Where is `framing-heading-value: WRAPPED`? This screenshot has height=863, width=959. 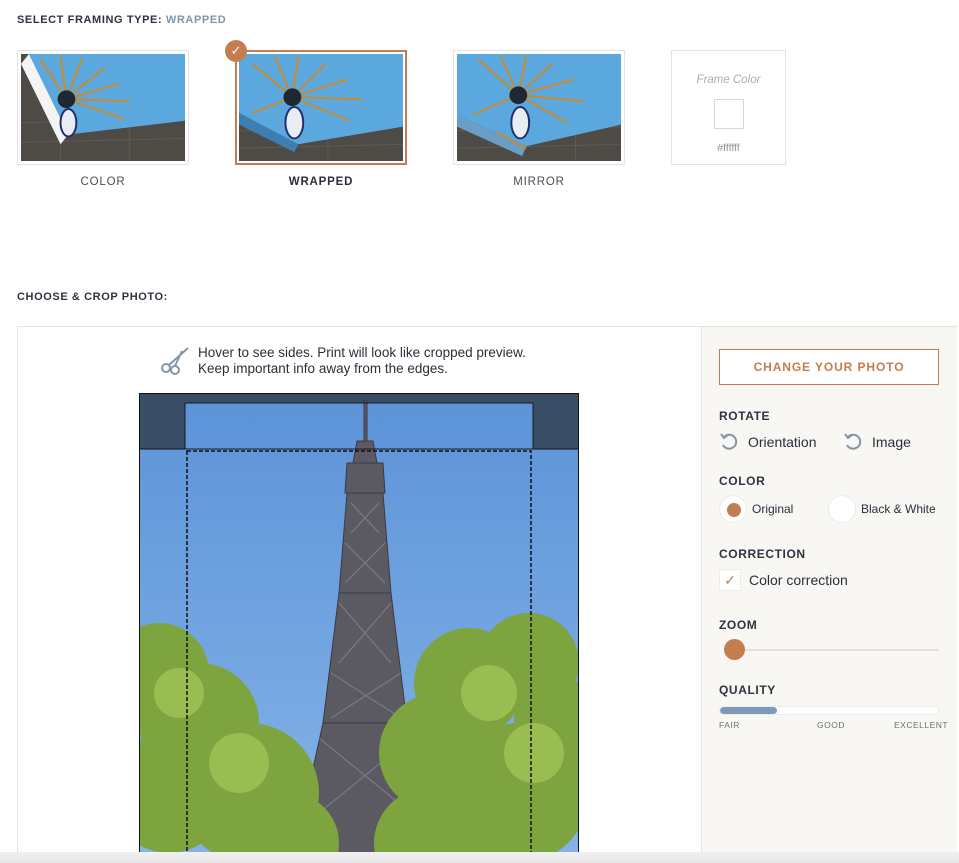 framing-heading-value: WRAPPED is located at coordinates (196, 20).